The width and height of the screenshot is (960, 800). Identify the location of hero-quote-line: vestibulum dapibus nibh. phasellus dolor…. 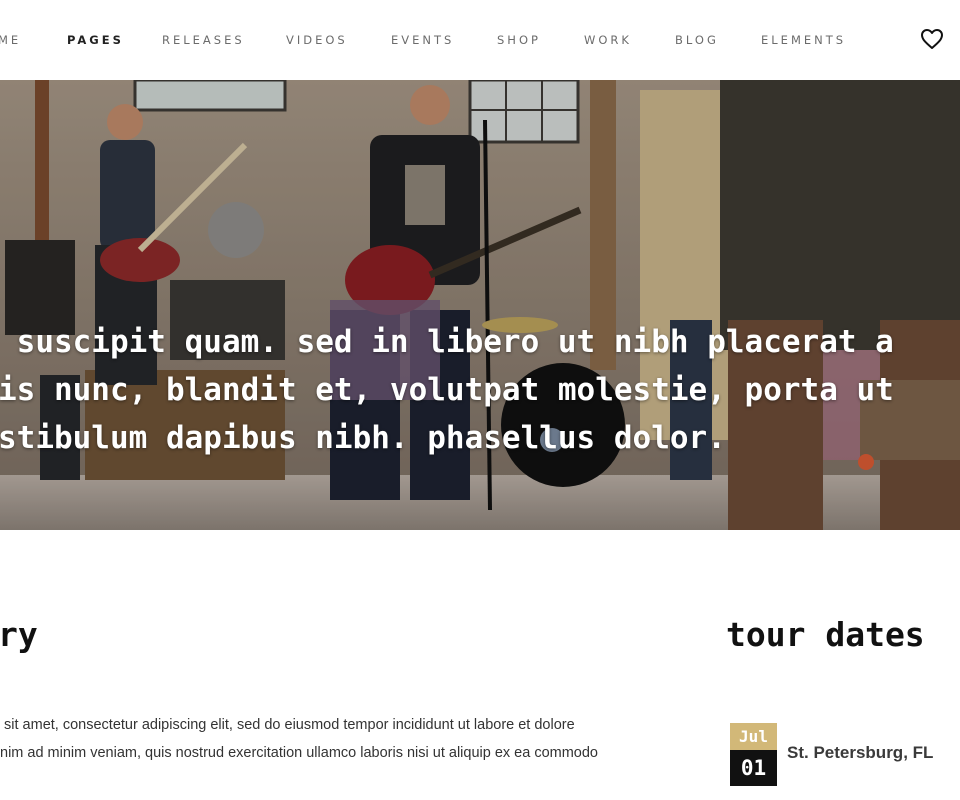
(363, 438).